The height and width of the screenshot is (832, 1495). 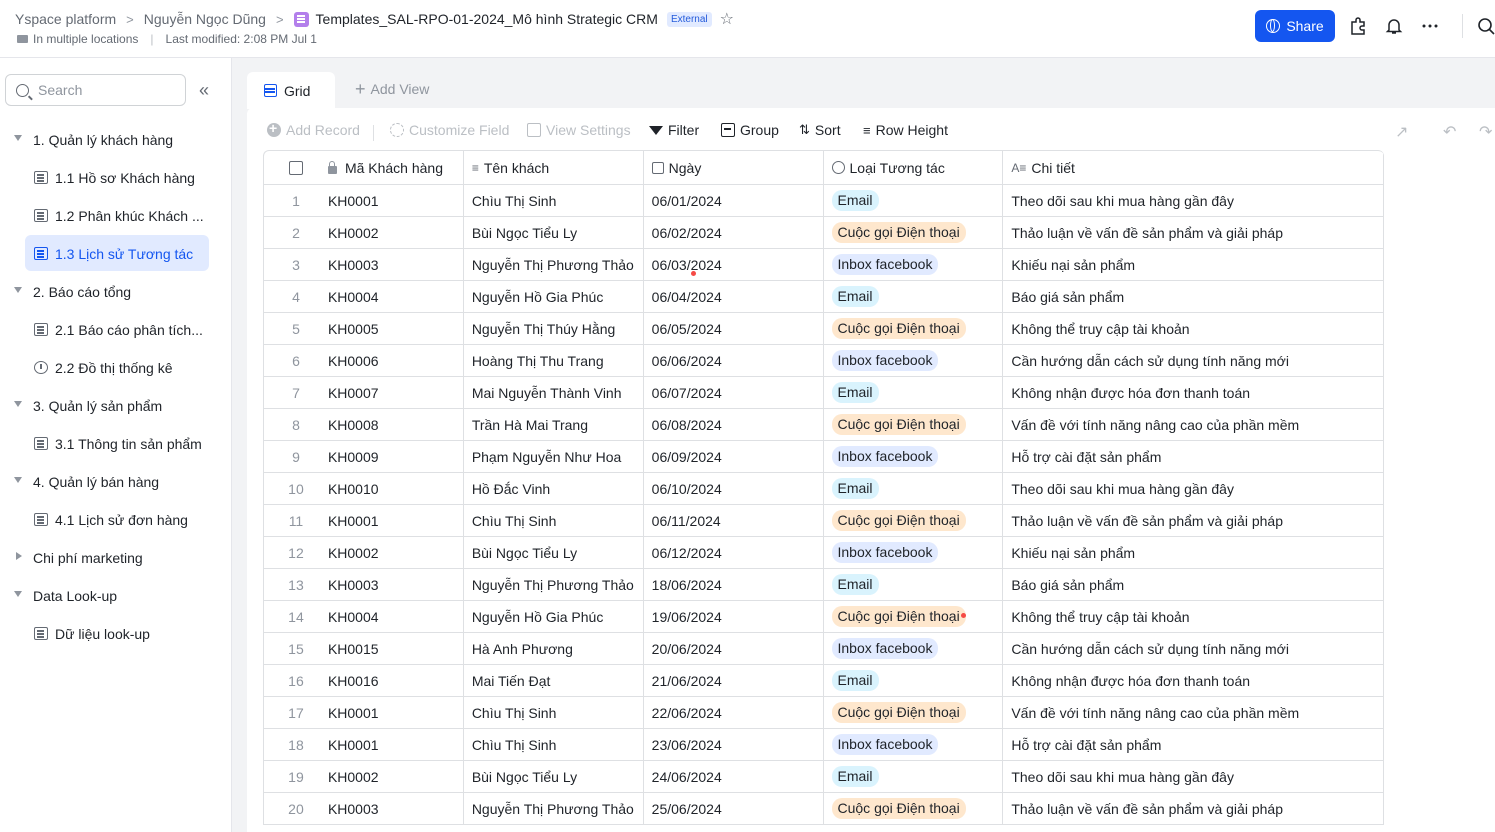 What do you see at coordinates (1193, 552) in the screenshot?
I see `cell-chi-tiet: Khiếu nại sản phẩm` at bounding box center [1193, 552].